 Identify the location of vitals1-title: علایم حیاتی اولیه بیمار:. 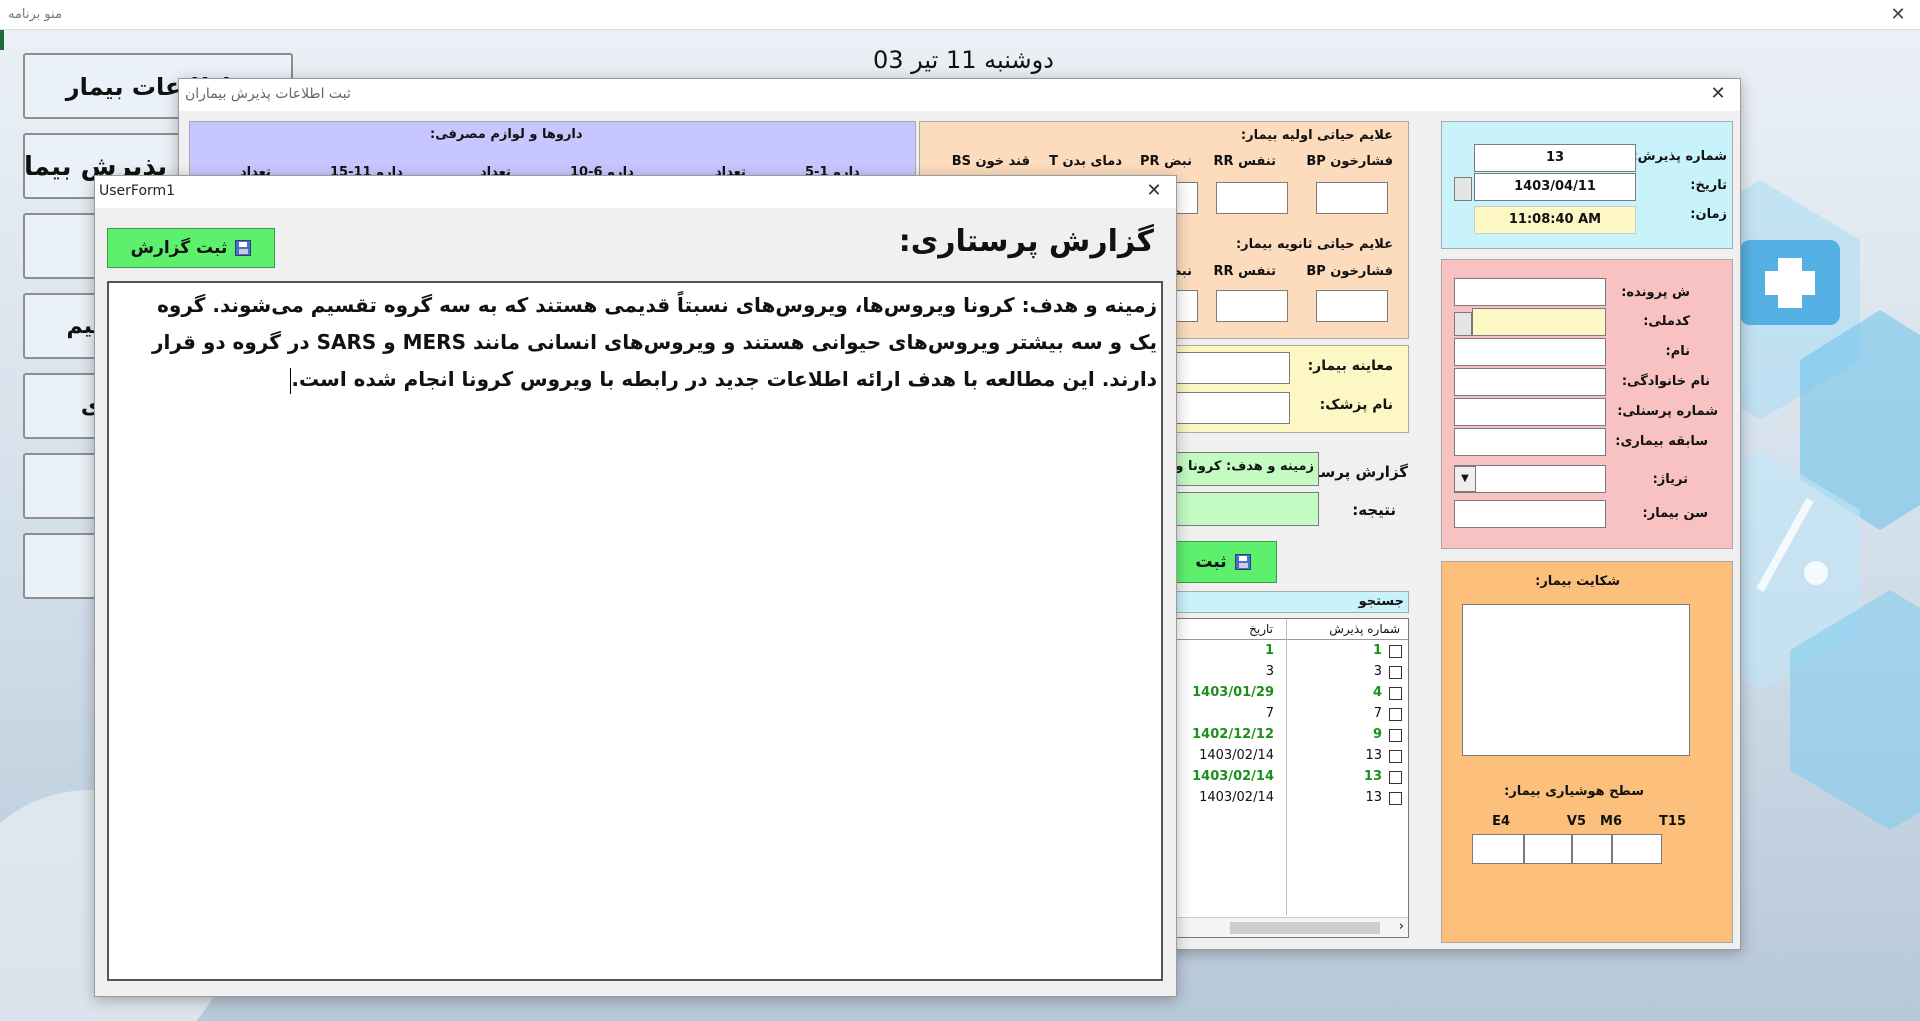
(1316, 135).